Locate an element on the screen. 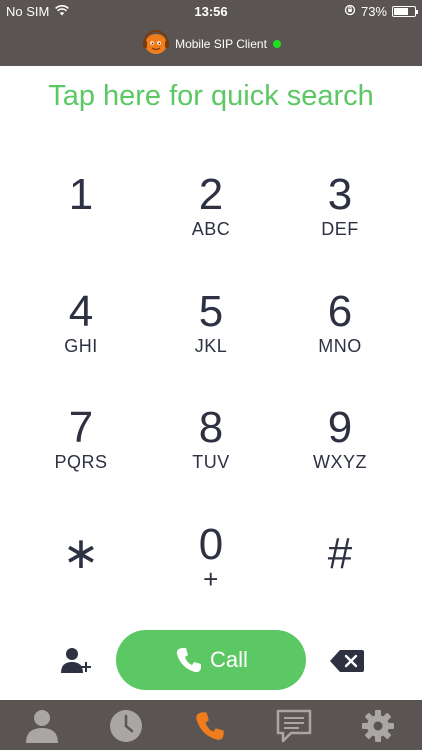  key-7: 7 PQRS is located at coordinates (81, 455).